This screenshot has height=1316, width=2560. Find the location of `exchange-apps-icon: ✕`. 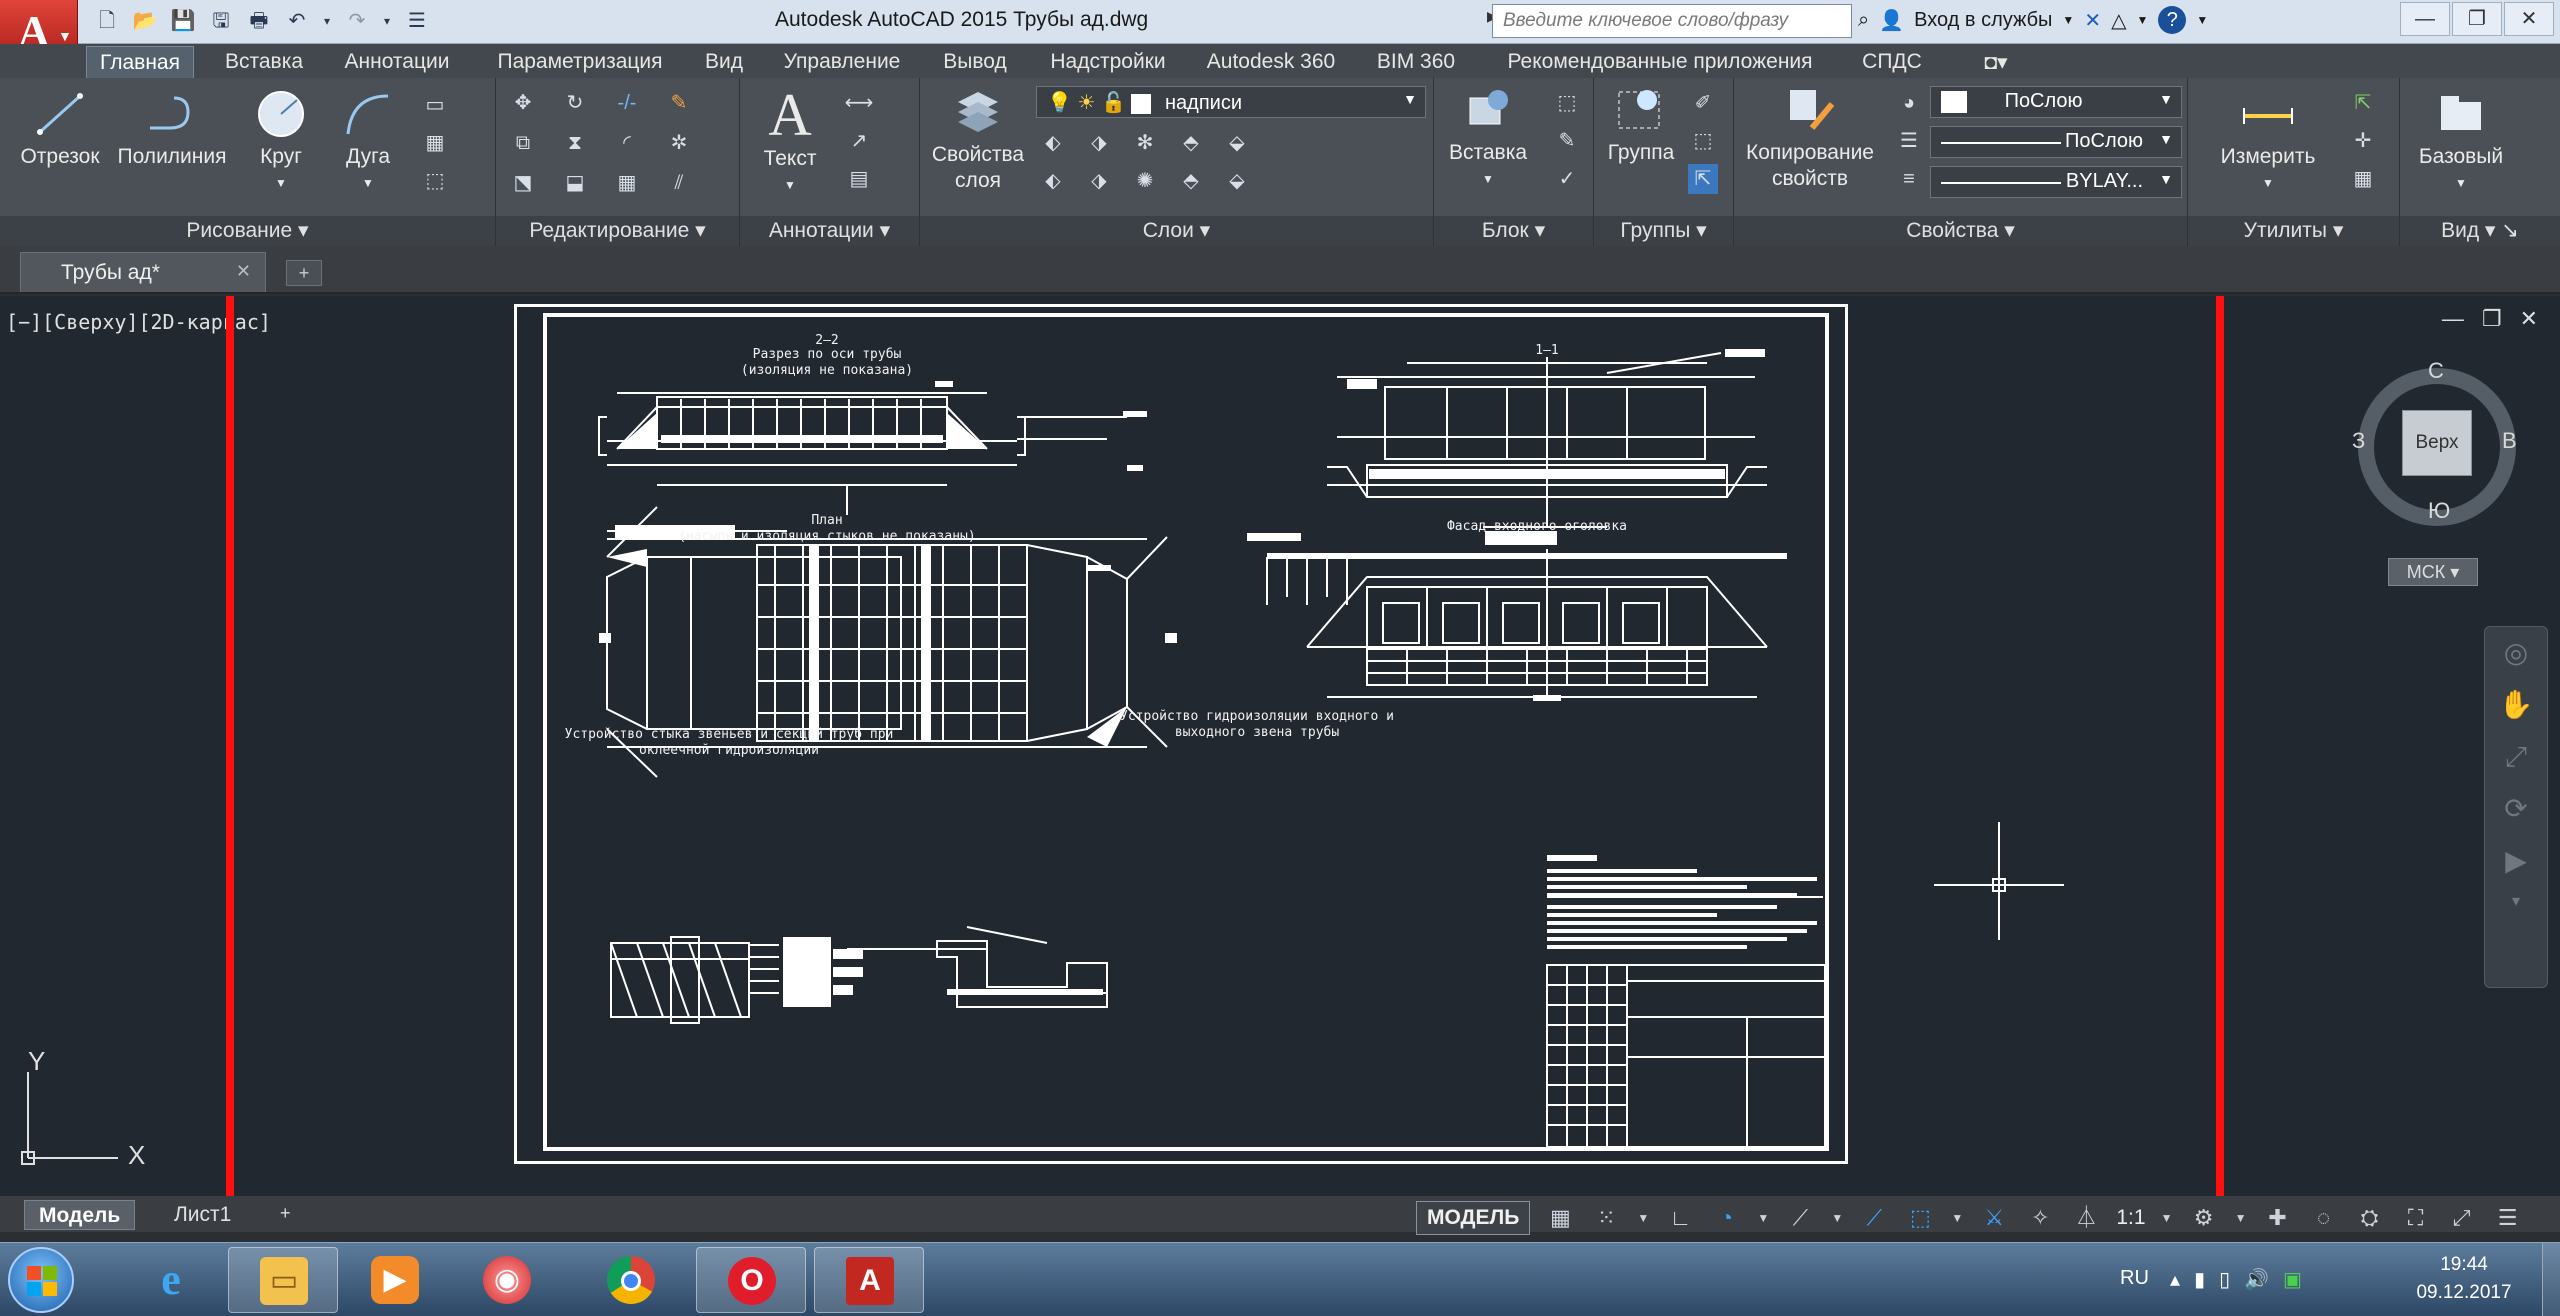

exchange-apps-icon: ✕ is located at coordinates (2092, 20).